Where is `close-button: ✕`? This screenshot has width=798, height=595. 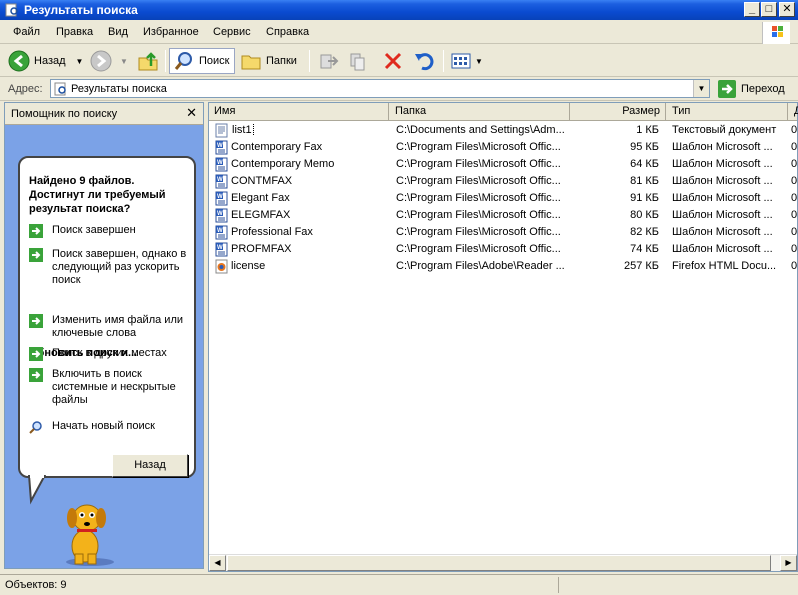
close-button: ✕ is located at coordinates (787, 9).